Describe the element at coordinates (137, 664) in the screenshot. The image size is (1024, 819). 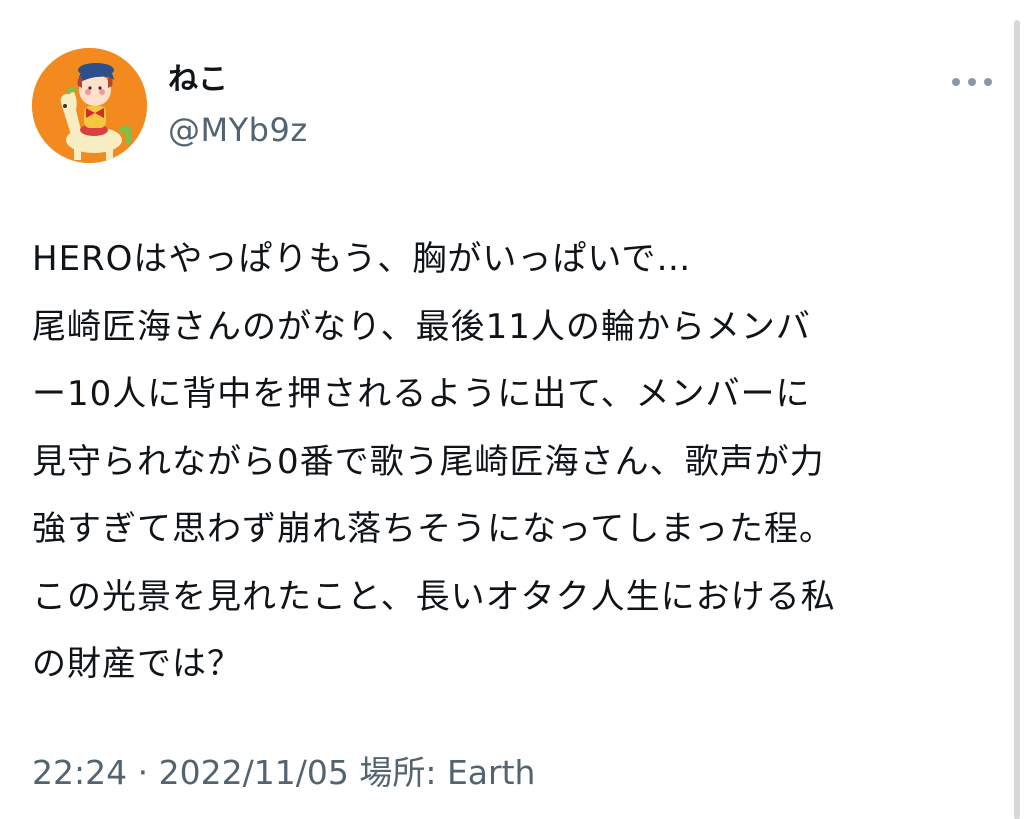
I see `tweet-text-line: の財産では？` at that location.